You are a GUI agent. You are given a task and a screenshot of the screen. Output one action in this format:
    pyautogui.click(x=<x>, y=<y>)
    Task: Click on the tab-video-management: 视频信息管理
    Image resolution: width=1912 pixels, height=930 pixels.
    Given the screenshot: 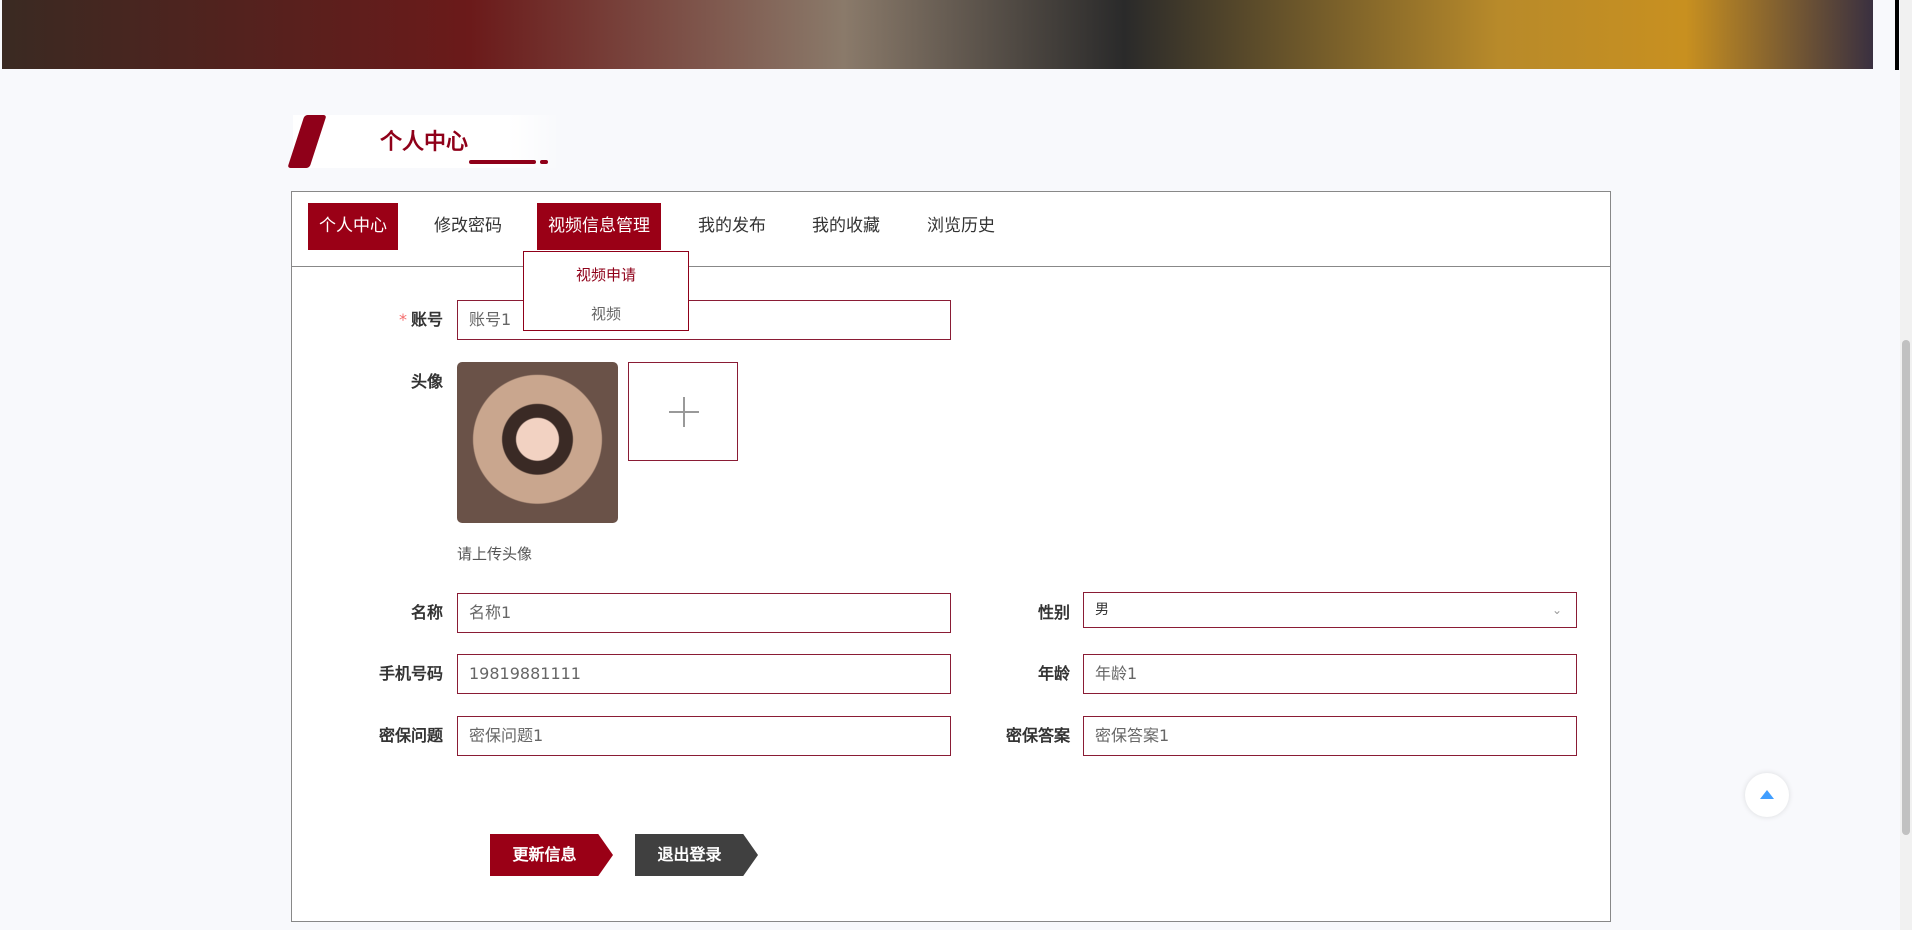 What is the action you would take?
    pyautogui.click(x=599, y=226)
    